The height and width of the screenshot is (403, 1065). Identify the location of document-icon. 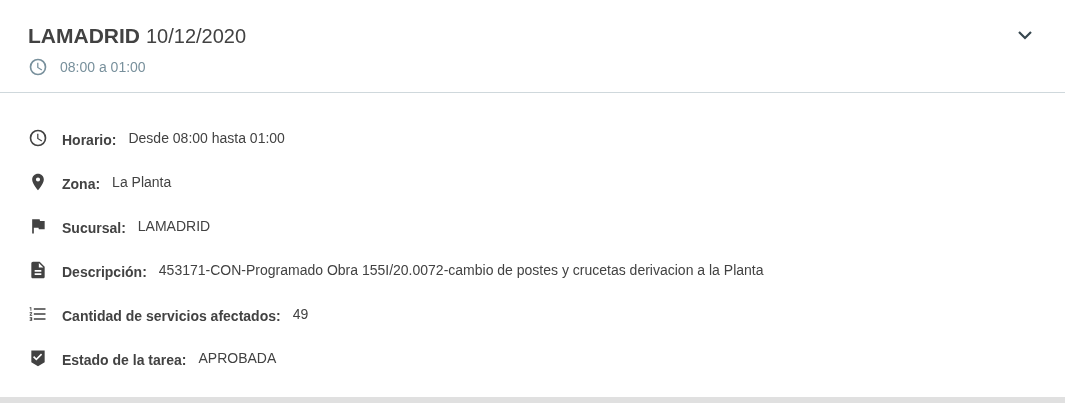
(38, 270).